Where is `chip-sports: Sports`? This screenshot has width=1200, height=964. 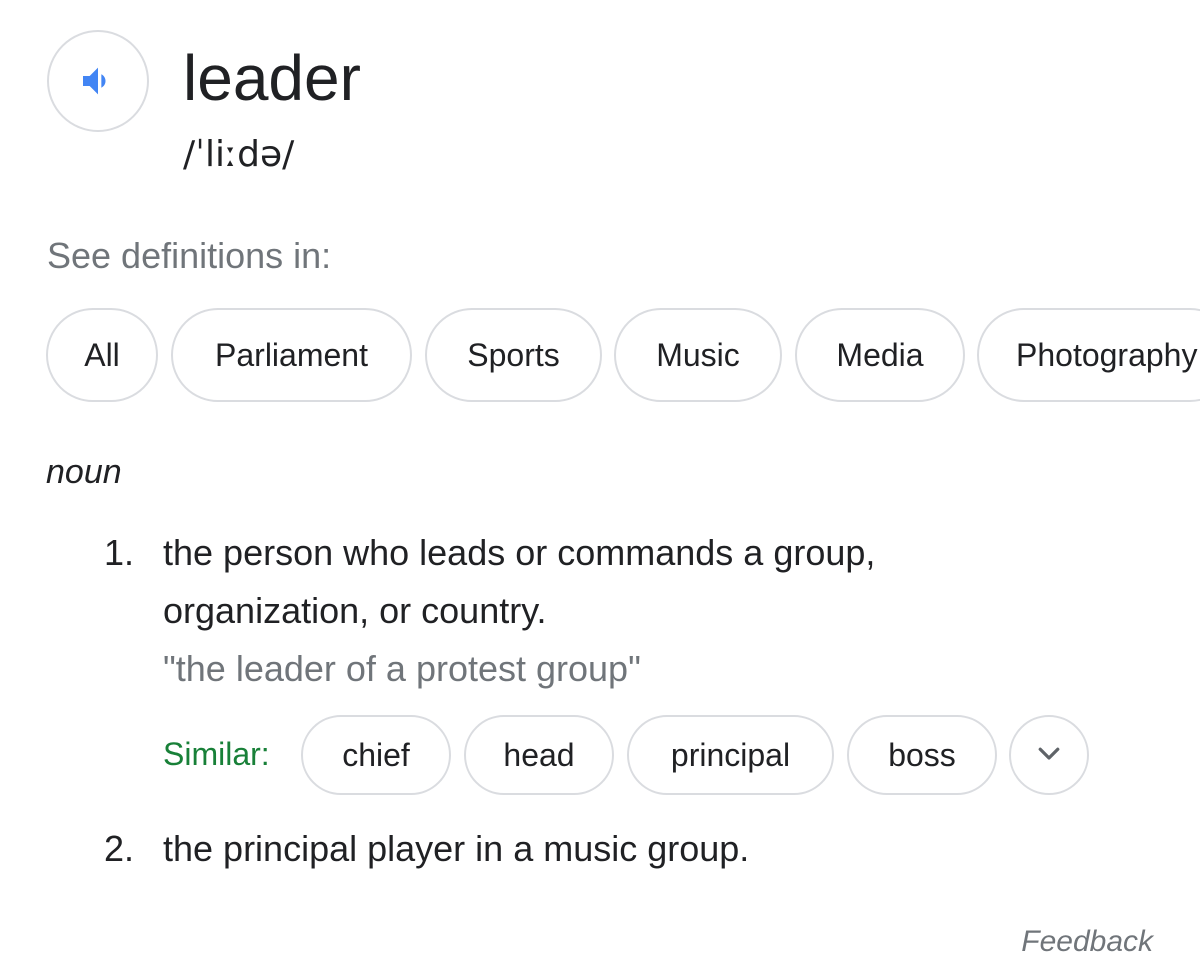
chip-sports: Sports is located at coordinates (513, 355).